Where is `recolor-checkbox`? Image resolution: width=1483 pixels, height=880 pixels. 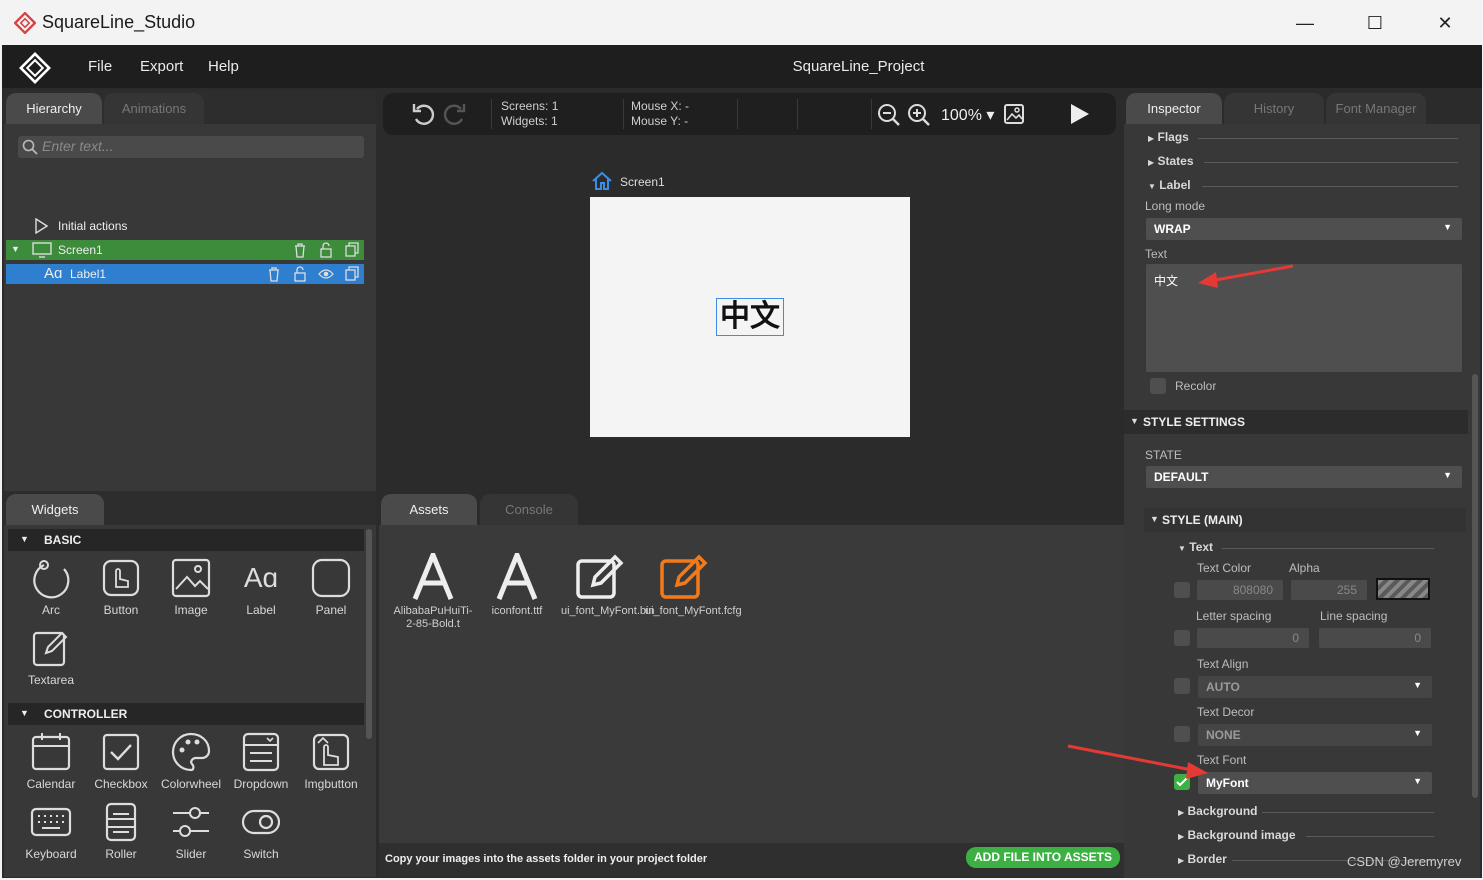 recolor-checkbox is located at coordinates (1158, 386).